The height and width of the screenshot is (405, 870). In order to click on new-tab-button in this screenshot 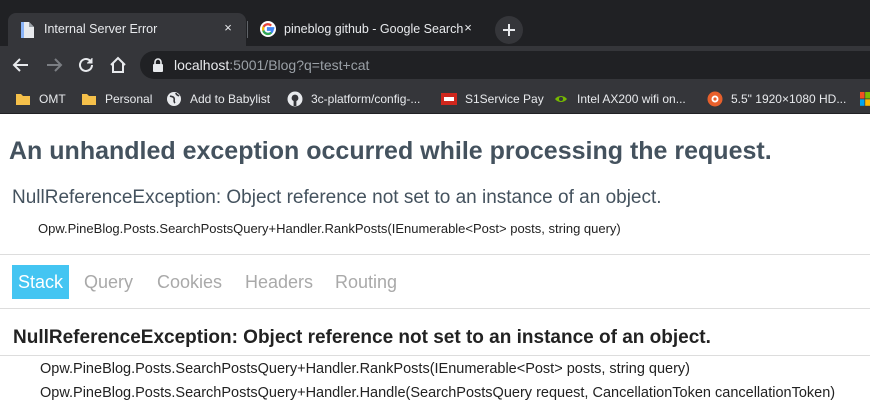, I will do `click(509, 30)`.